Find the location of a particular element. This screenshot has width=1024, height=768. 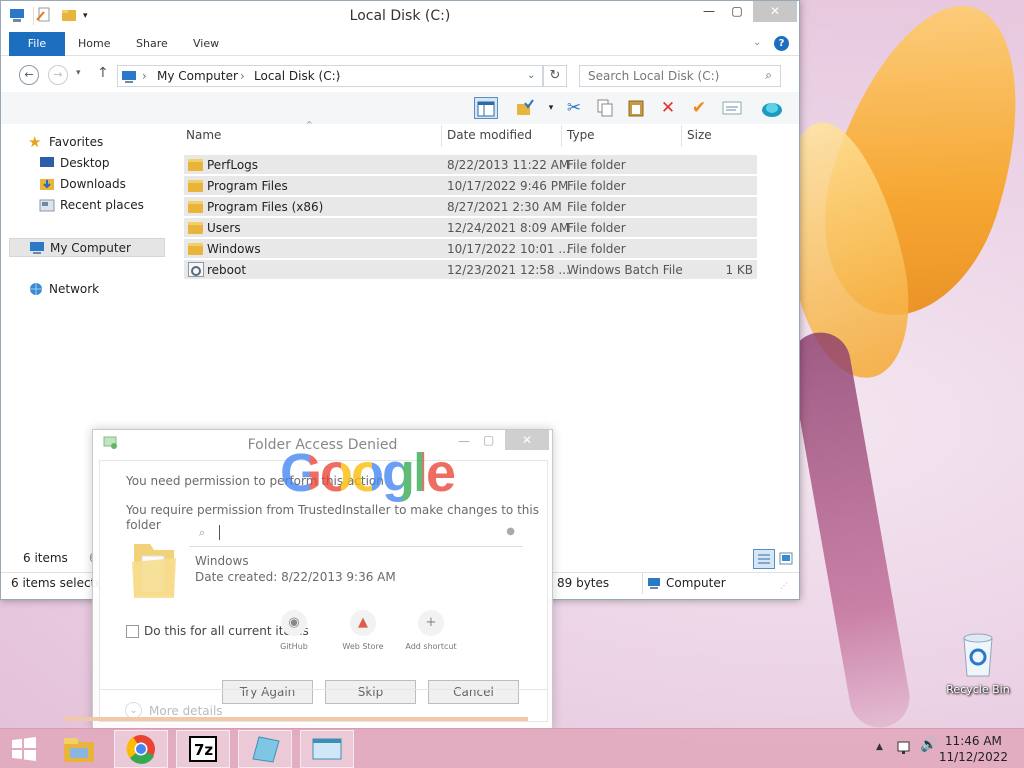

file-explorer-taskbar-icon is located at coordinates (79, 749).